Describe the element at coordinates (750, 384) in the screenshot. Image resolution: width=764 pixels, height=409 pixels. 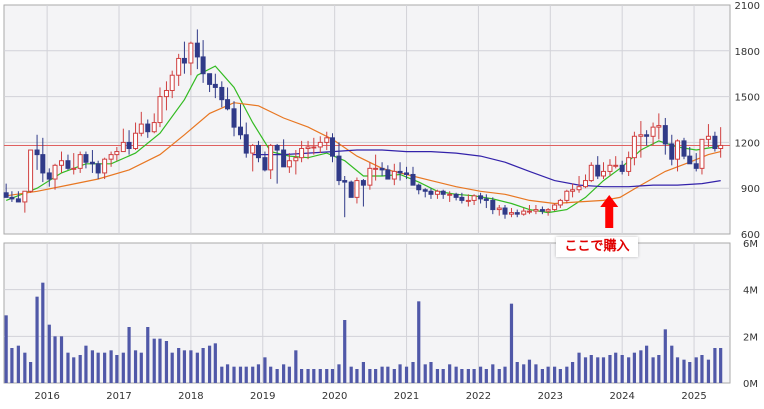
I see `volume-y-tick-label: 0M` at that location.